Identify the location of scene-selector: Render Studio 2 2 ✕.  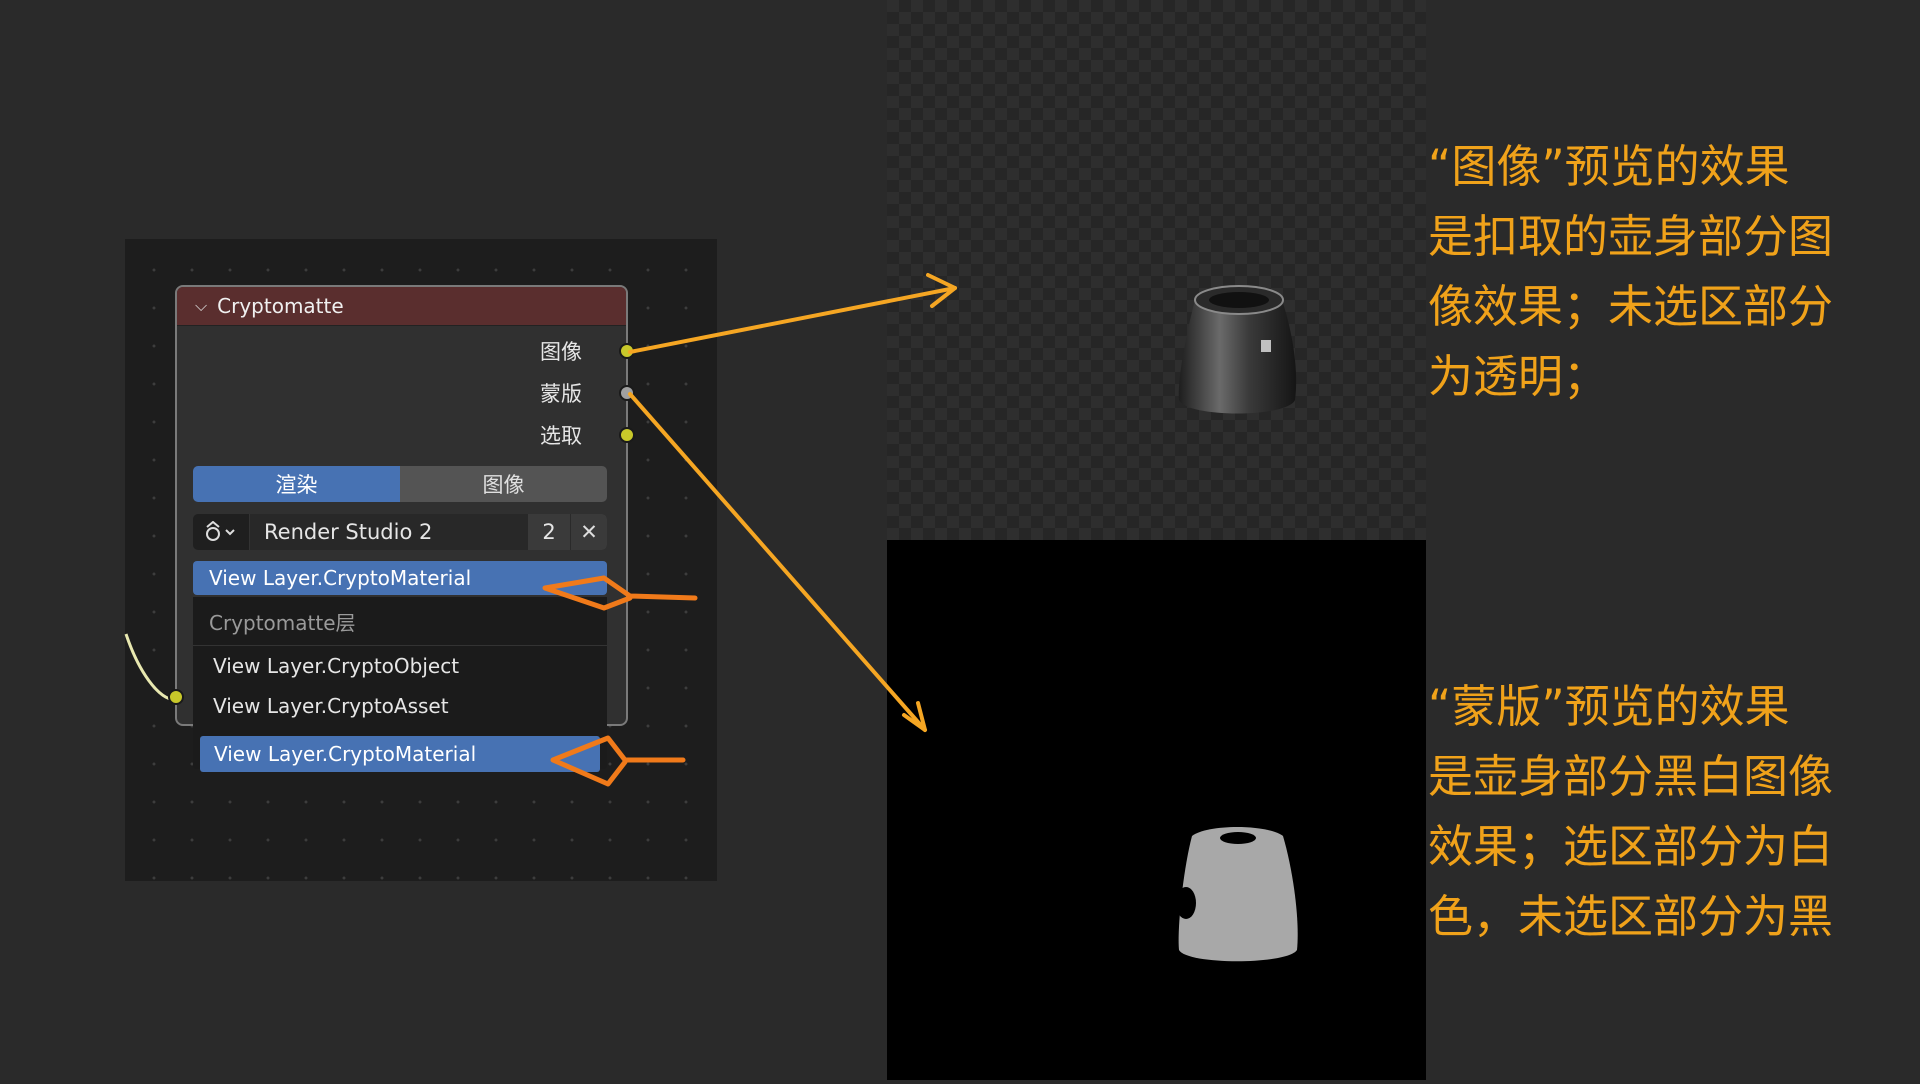
(400, 532).